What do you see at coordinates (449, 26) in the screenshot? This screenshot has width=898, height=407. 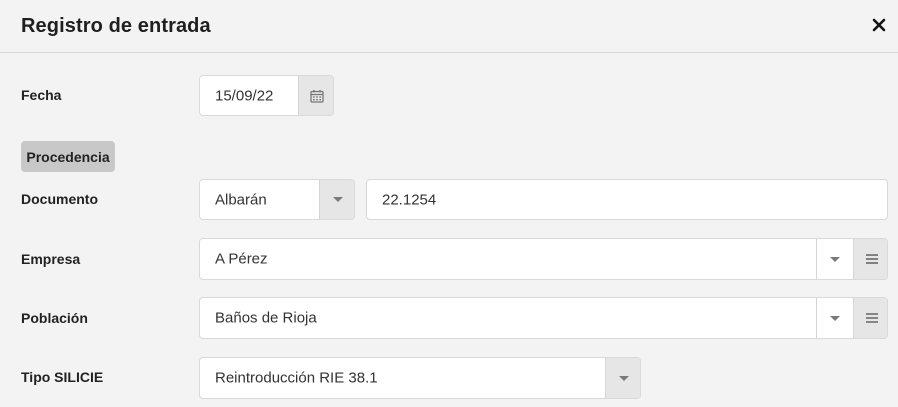 I see `dialog-header: Registro de entrada` at bounding box center [449, 26].